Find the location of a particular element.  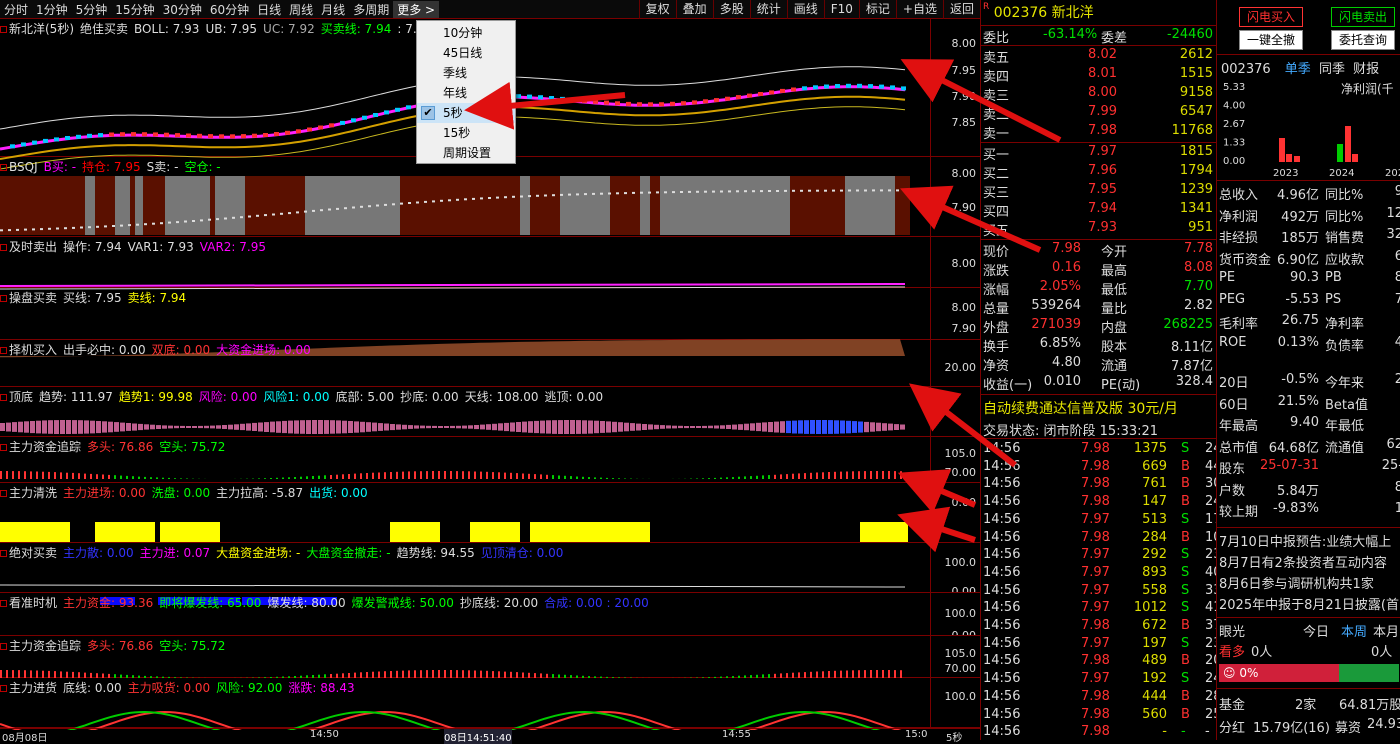

arrow-to-kline is located at coordinates (991, 105).